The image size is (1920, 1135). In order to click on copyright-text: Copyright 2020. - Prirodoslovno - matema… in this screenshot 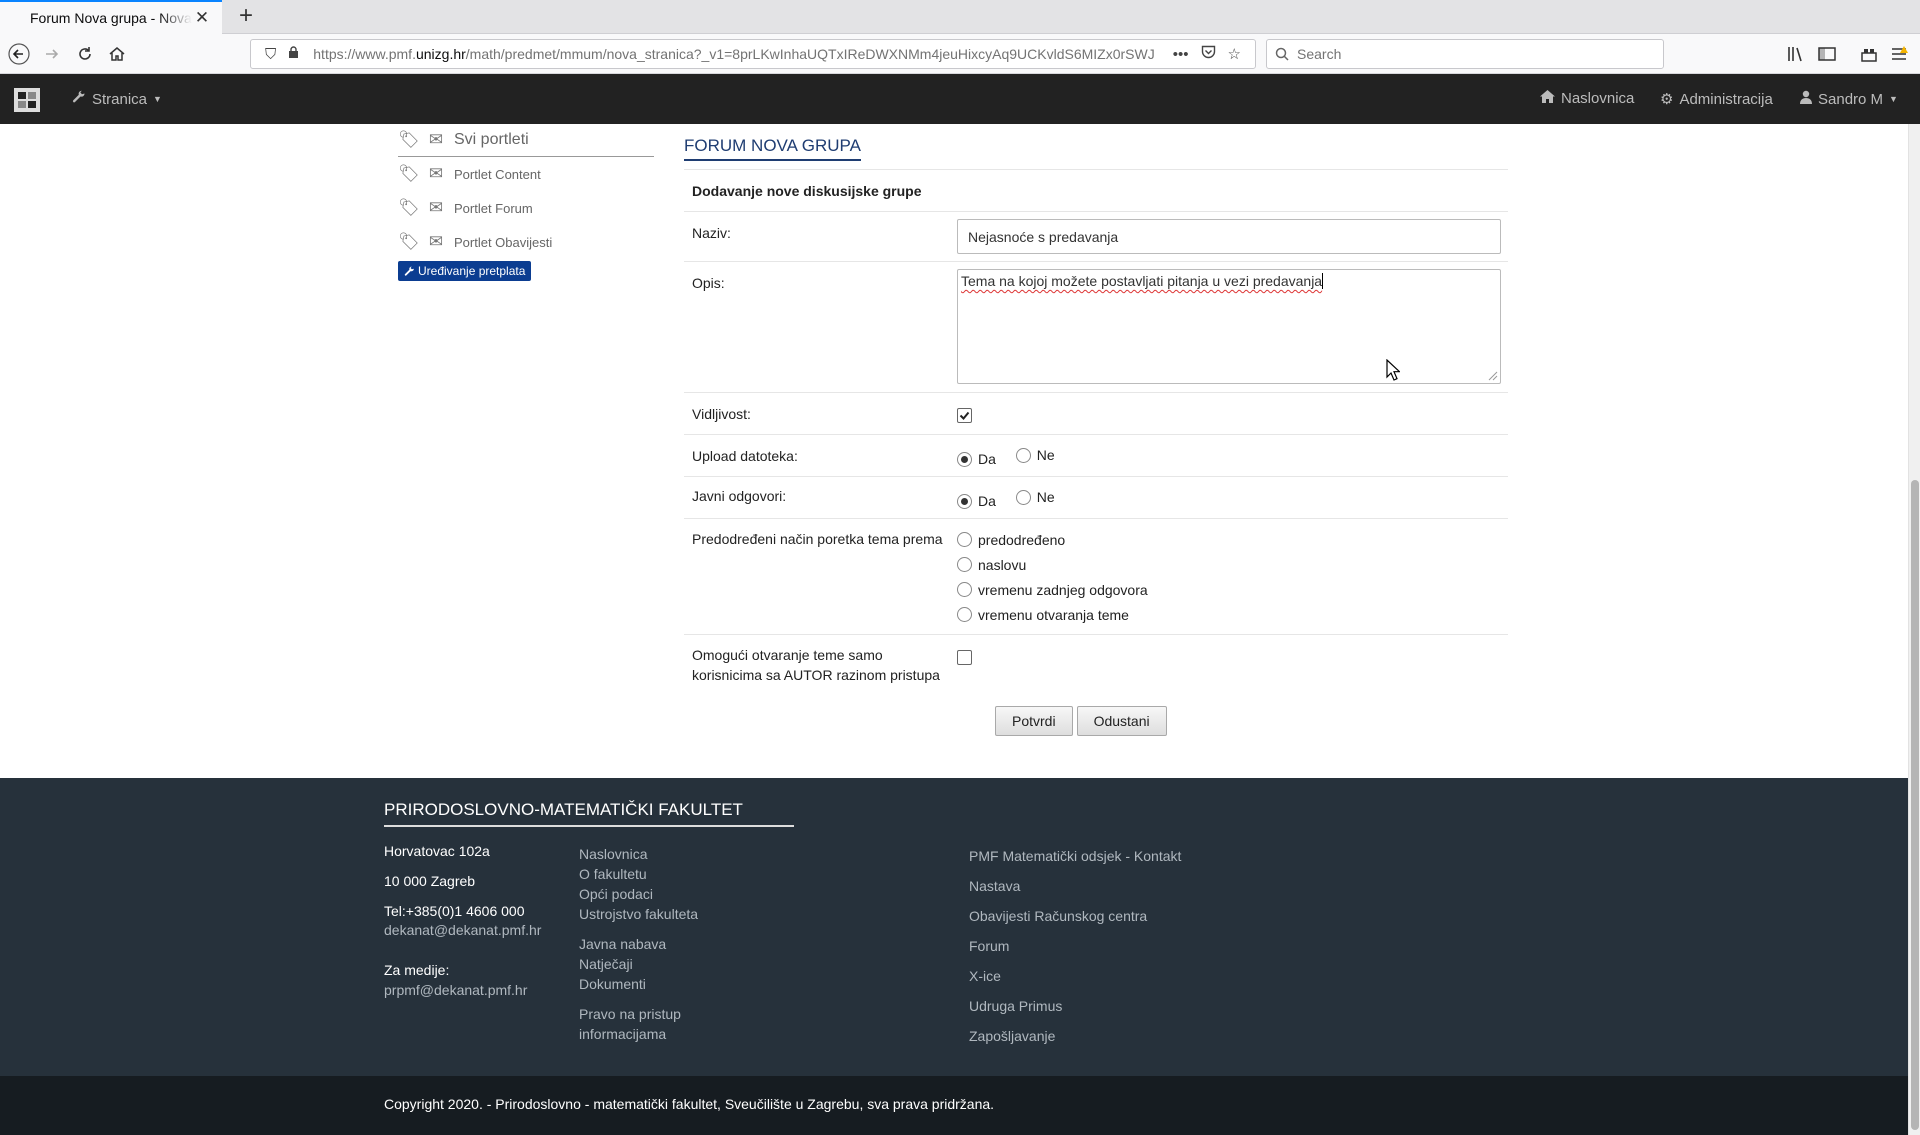, I will do `click(689, 1104)`.